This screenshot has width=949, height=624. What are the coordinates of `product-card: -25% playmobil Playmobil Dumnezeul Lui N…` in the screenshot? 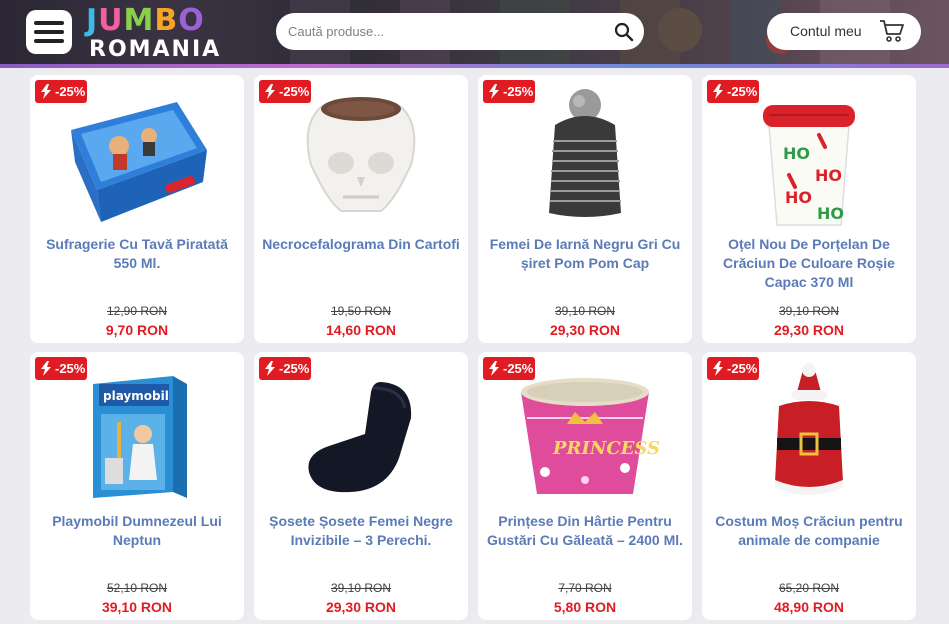 It's located at (137, 486).